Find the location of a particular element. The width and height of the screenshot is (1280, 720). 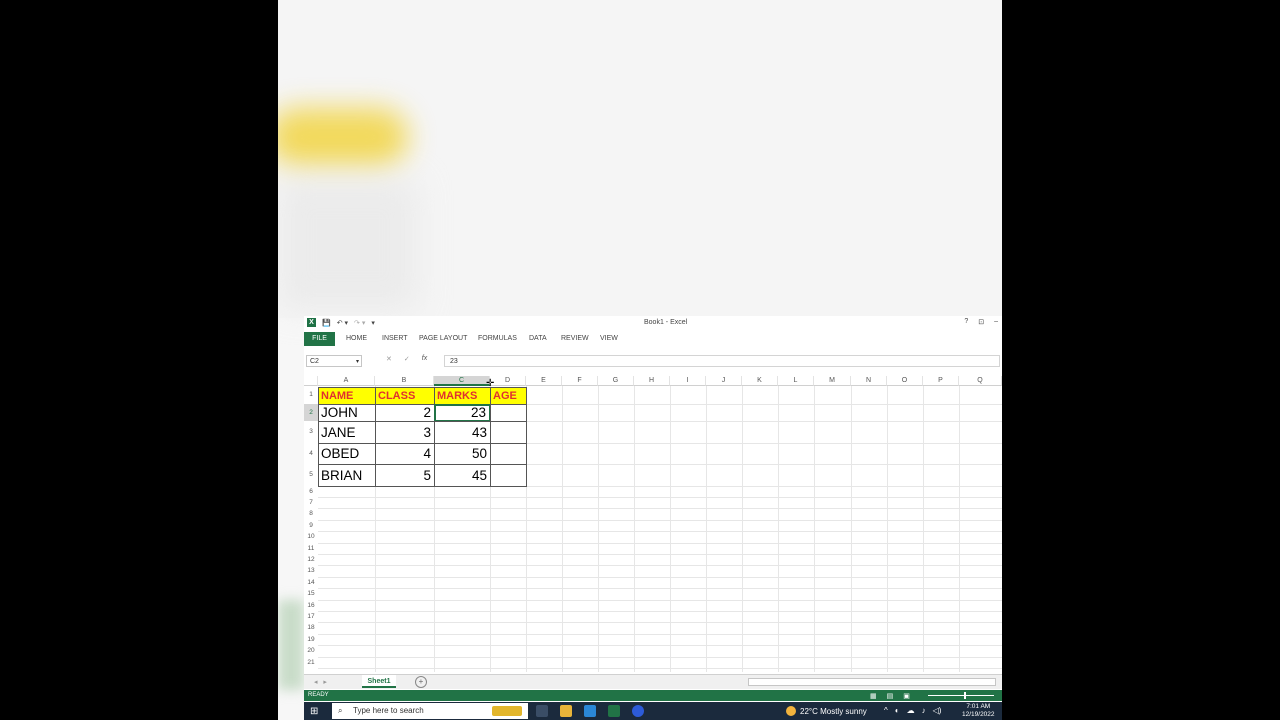

row-header-13: 13 is located at coordinates (311, 571).